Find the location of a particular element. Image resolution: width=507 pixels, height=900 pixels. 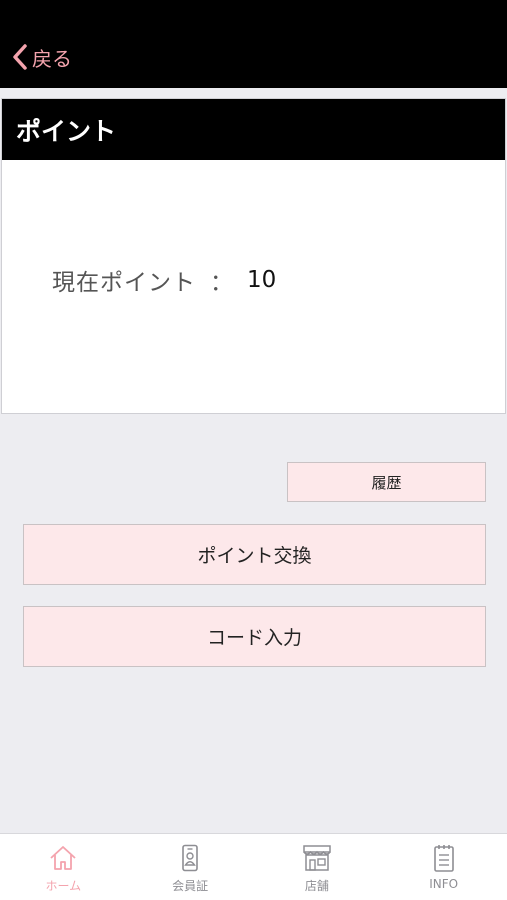

points-label: 現在ポイント is located at coordinates (124, 283).